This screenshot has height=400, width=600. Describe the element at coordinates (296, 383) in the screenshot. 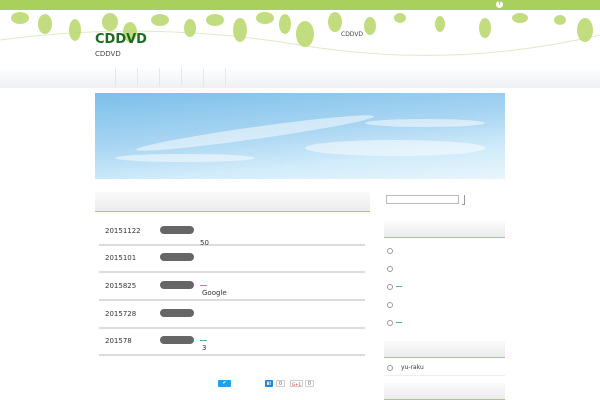

I see `google-plus-button: G+1` at that location.